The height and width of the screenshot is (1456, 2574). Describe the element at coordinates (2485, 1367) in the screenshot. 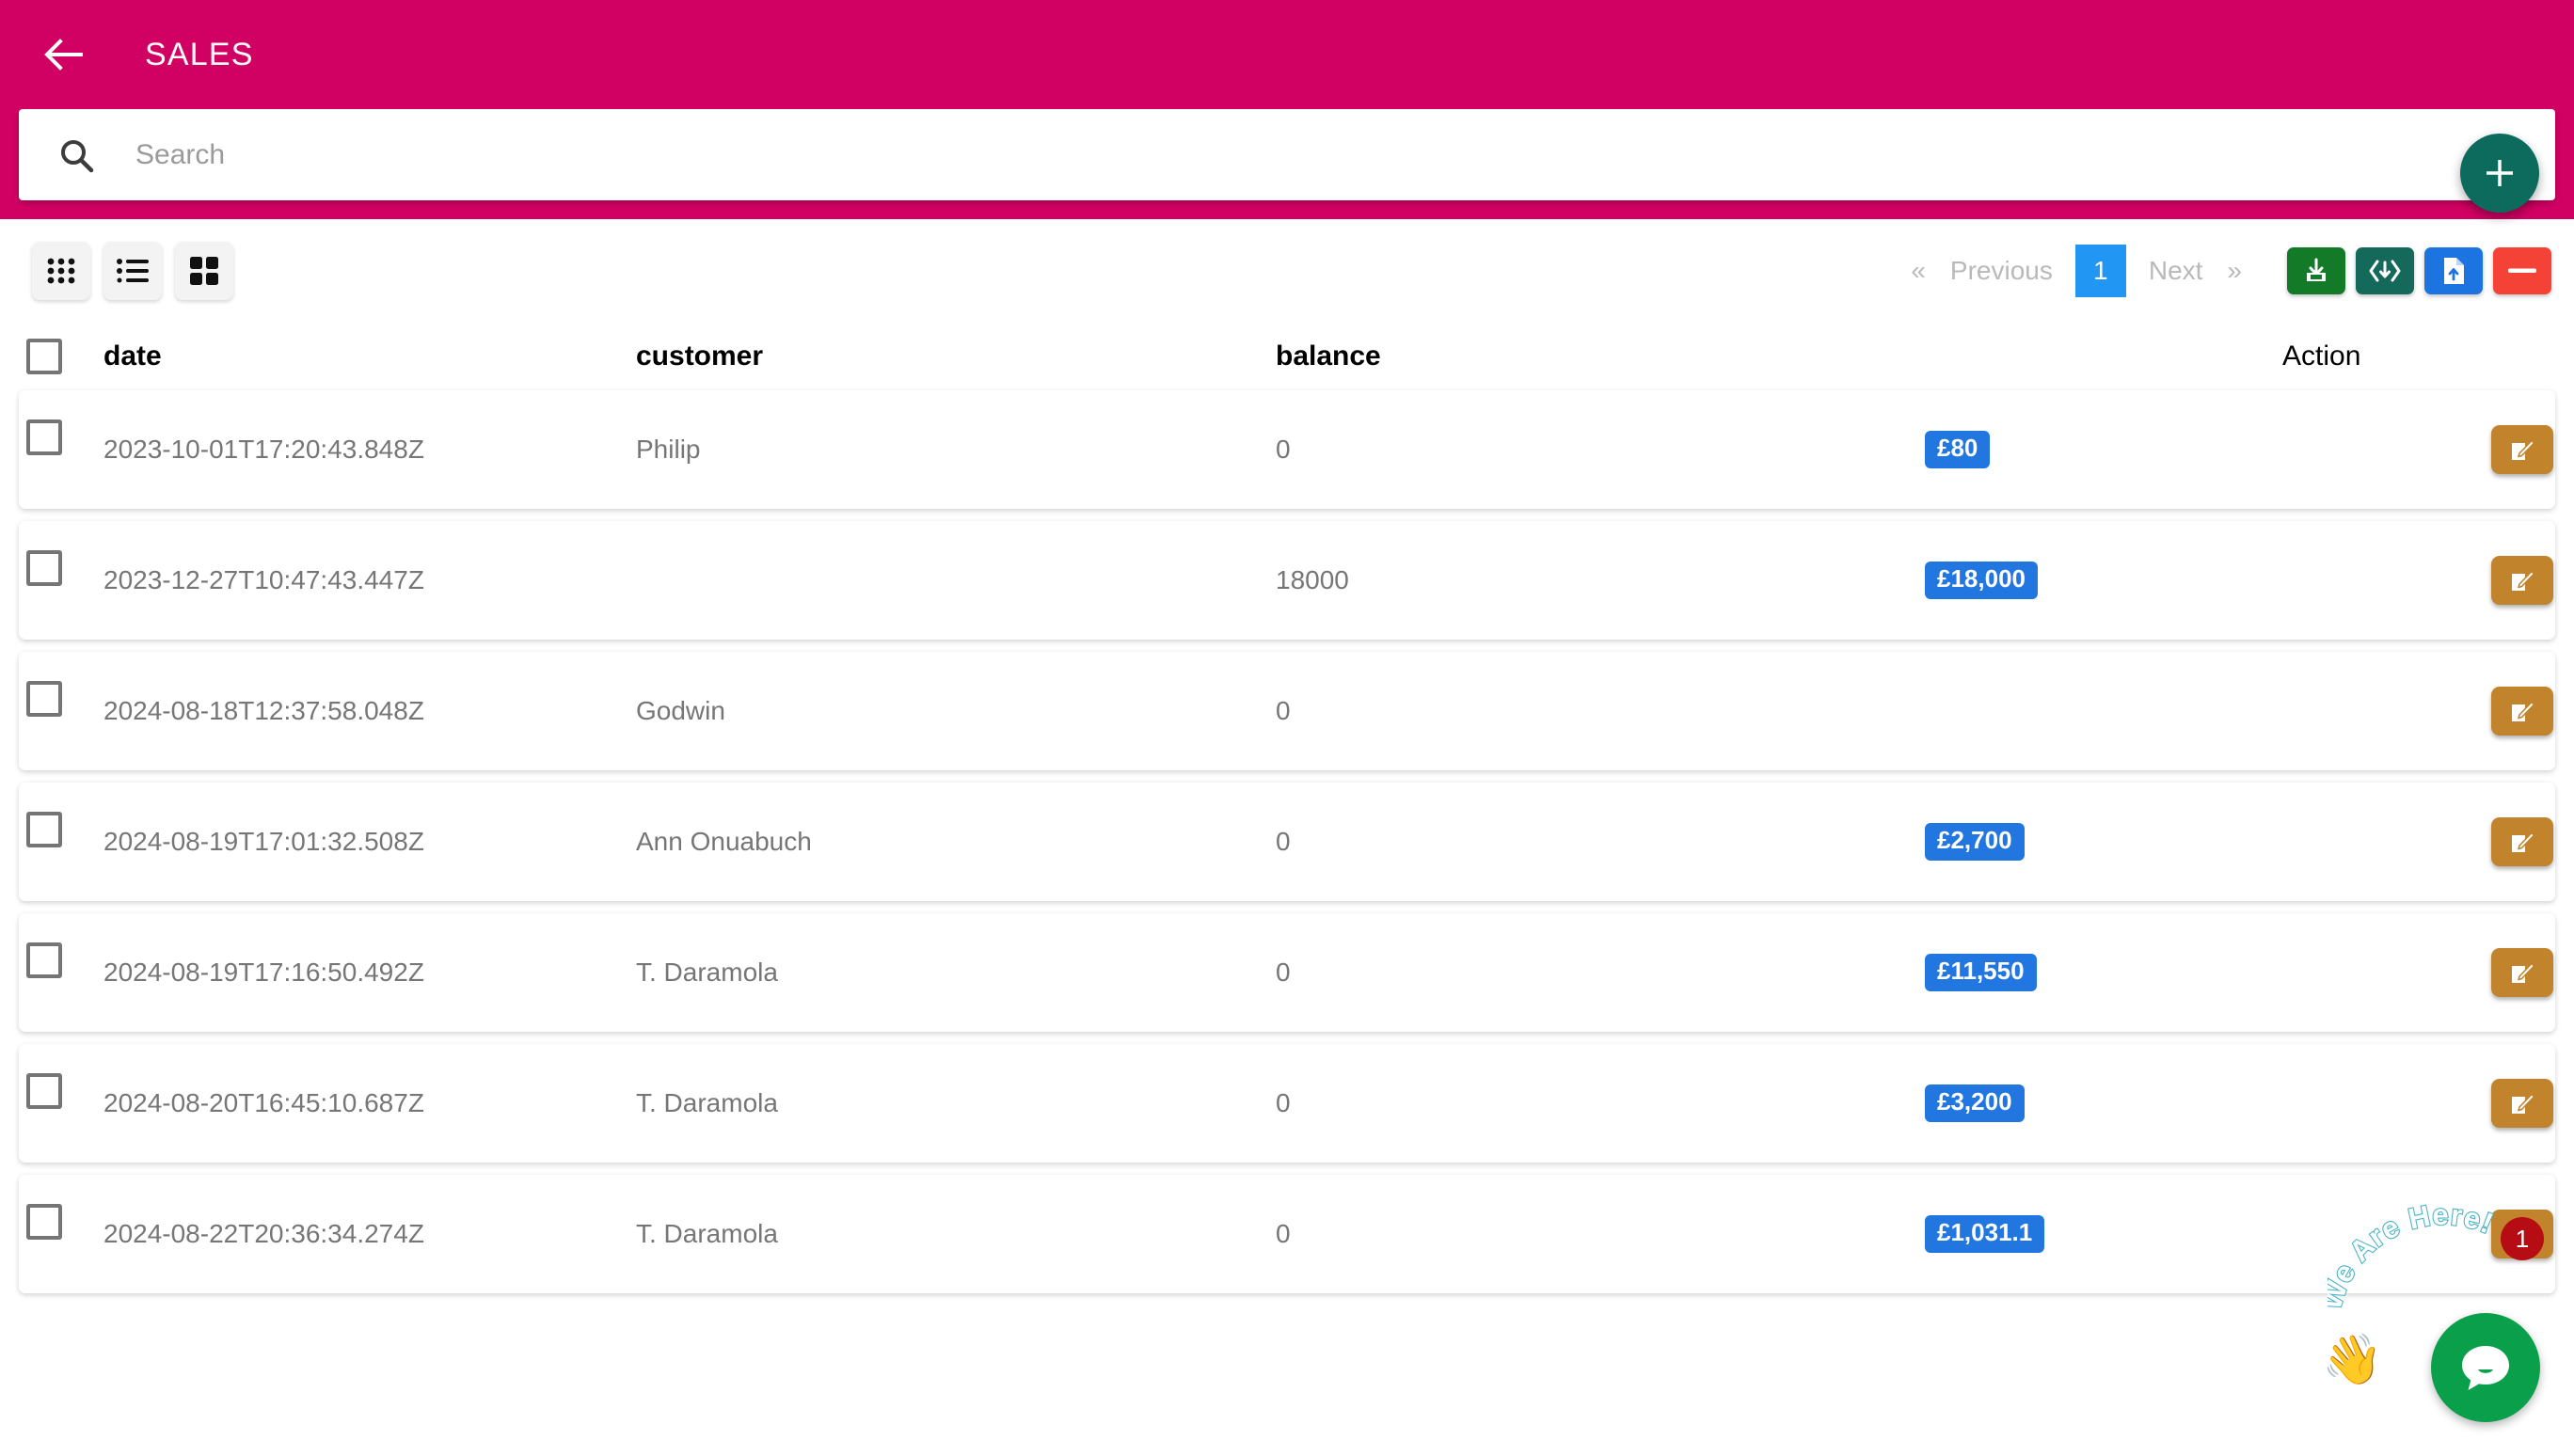

I see `chat-open-button` at that location.